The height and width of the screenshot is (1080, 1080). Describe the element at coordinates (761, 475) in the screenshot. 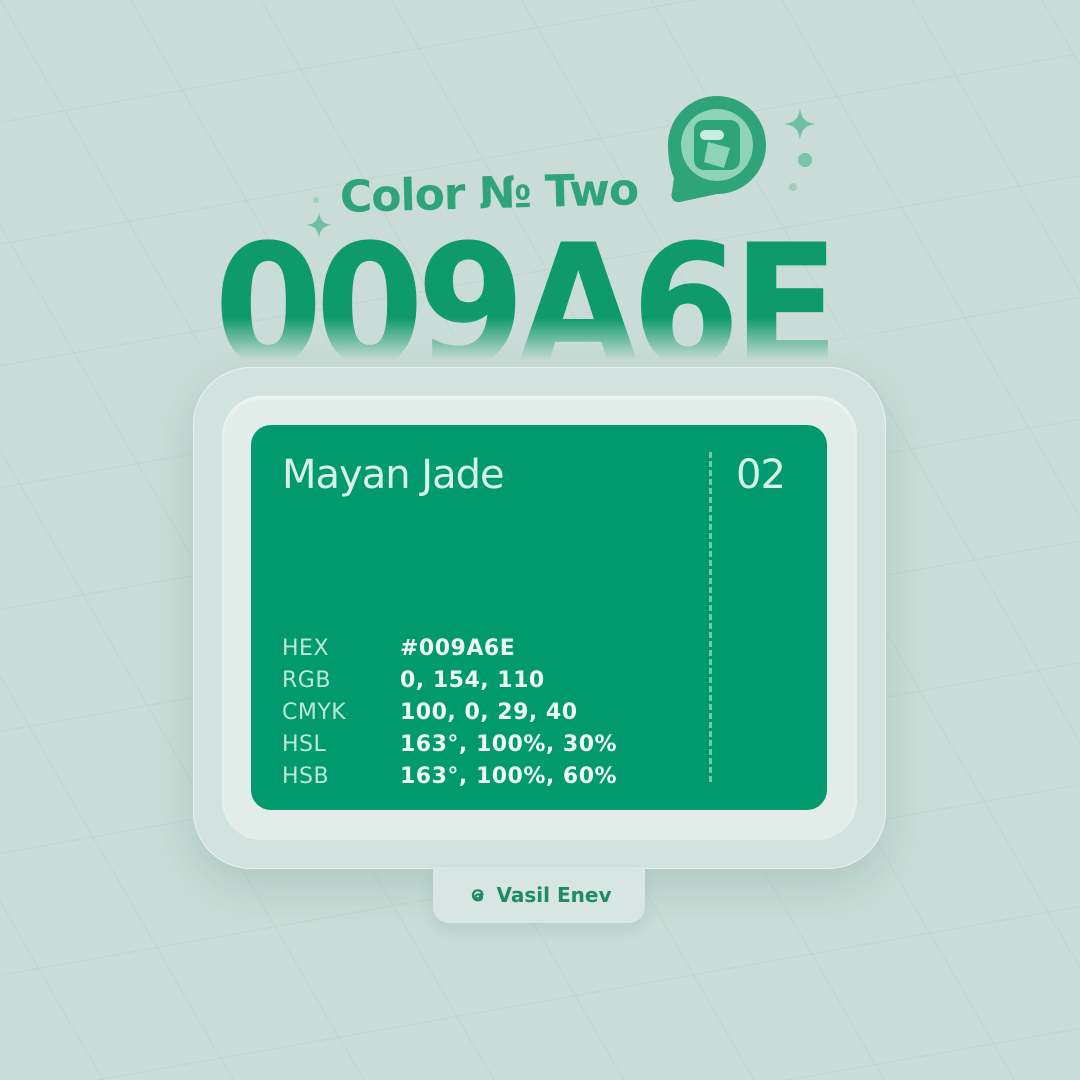

I see `color-index: 02` at that location.